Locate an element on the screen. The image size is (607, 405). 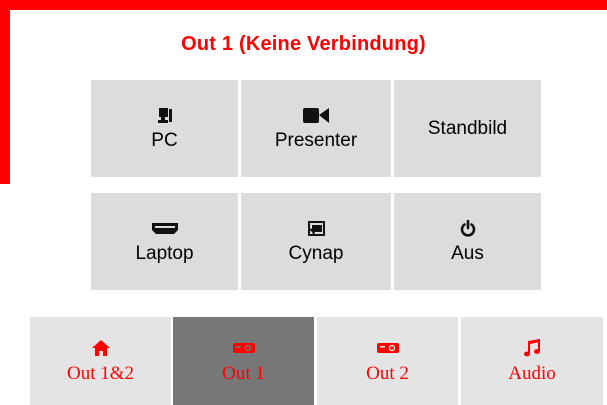
source-label: Standbild is located at coordinates (467, 128).